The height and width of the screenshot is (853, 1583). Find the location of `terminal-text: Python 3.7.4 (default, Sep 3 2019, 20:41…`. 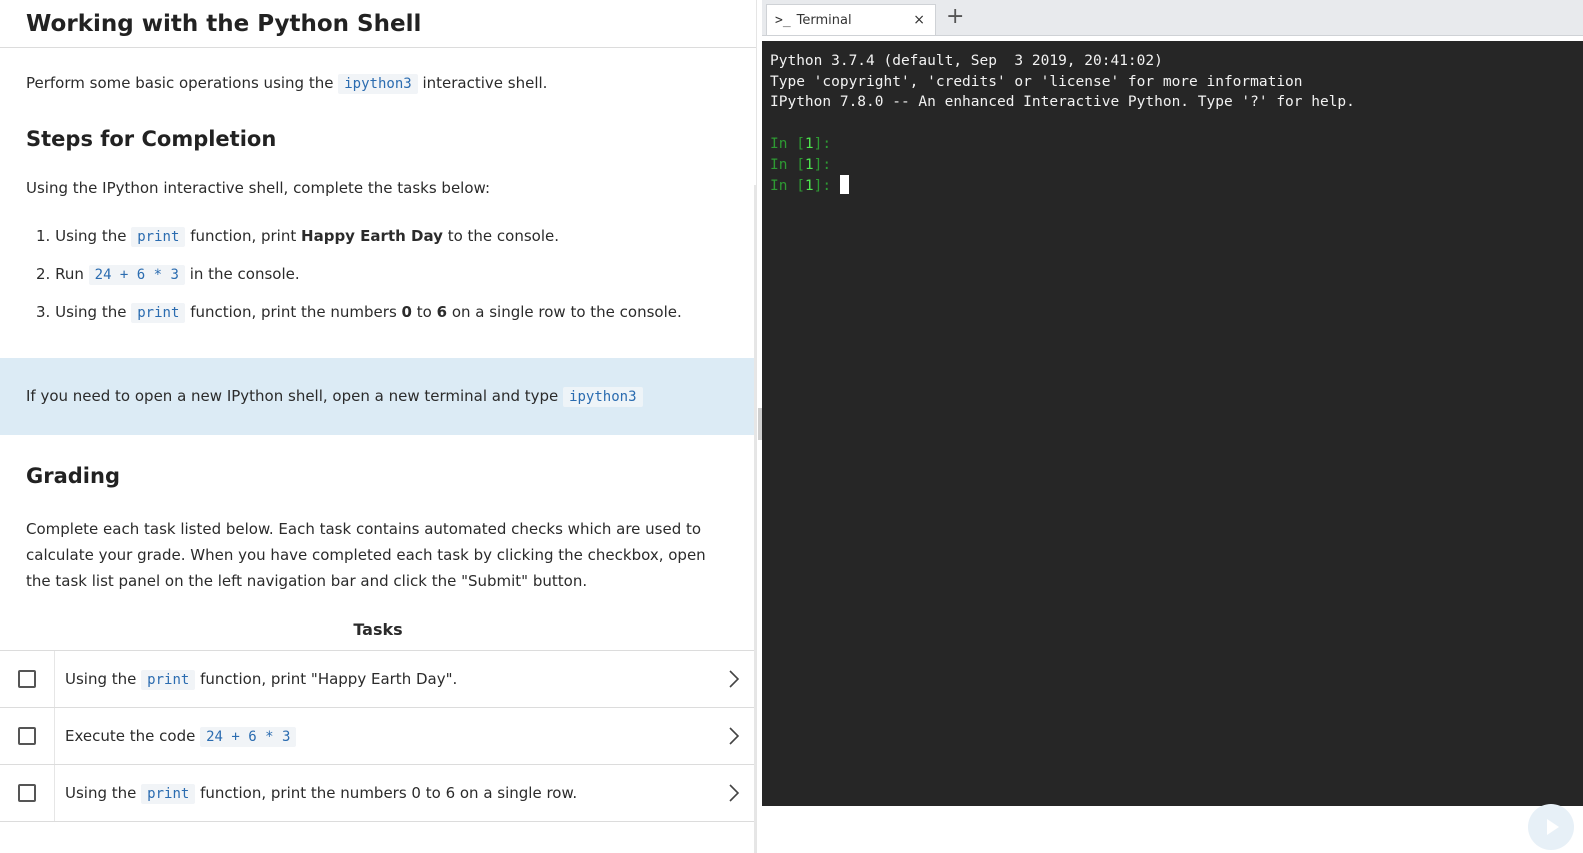

terminal-text: Python 3.7.4 (default, Sep 3 2019, 20:41… is located at coordinates (1172, 119).